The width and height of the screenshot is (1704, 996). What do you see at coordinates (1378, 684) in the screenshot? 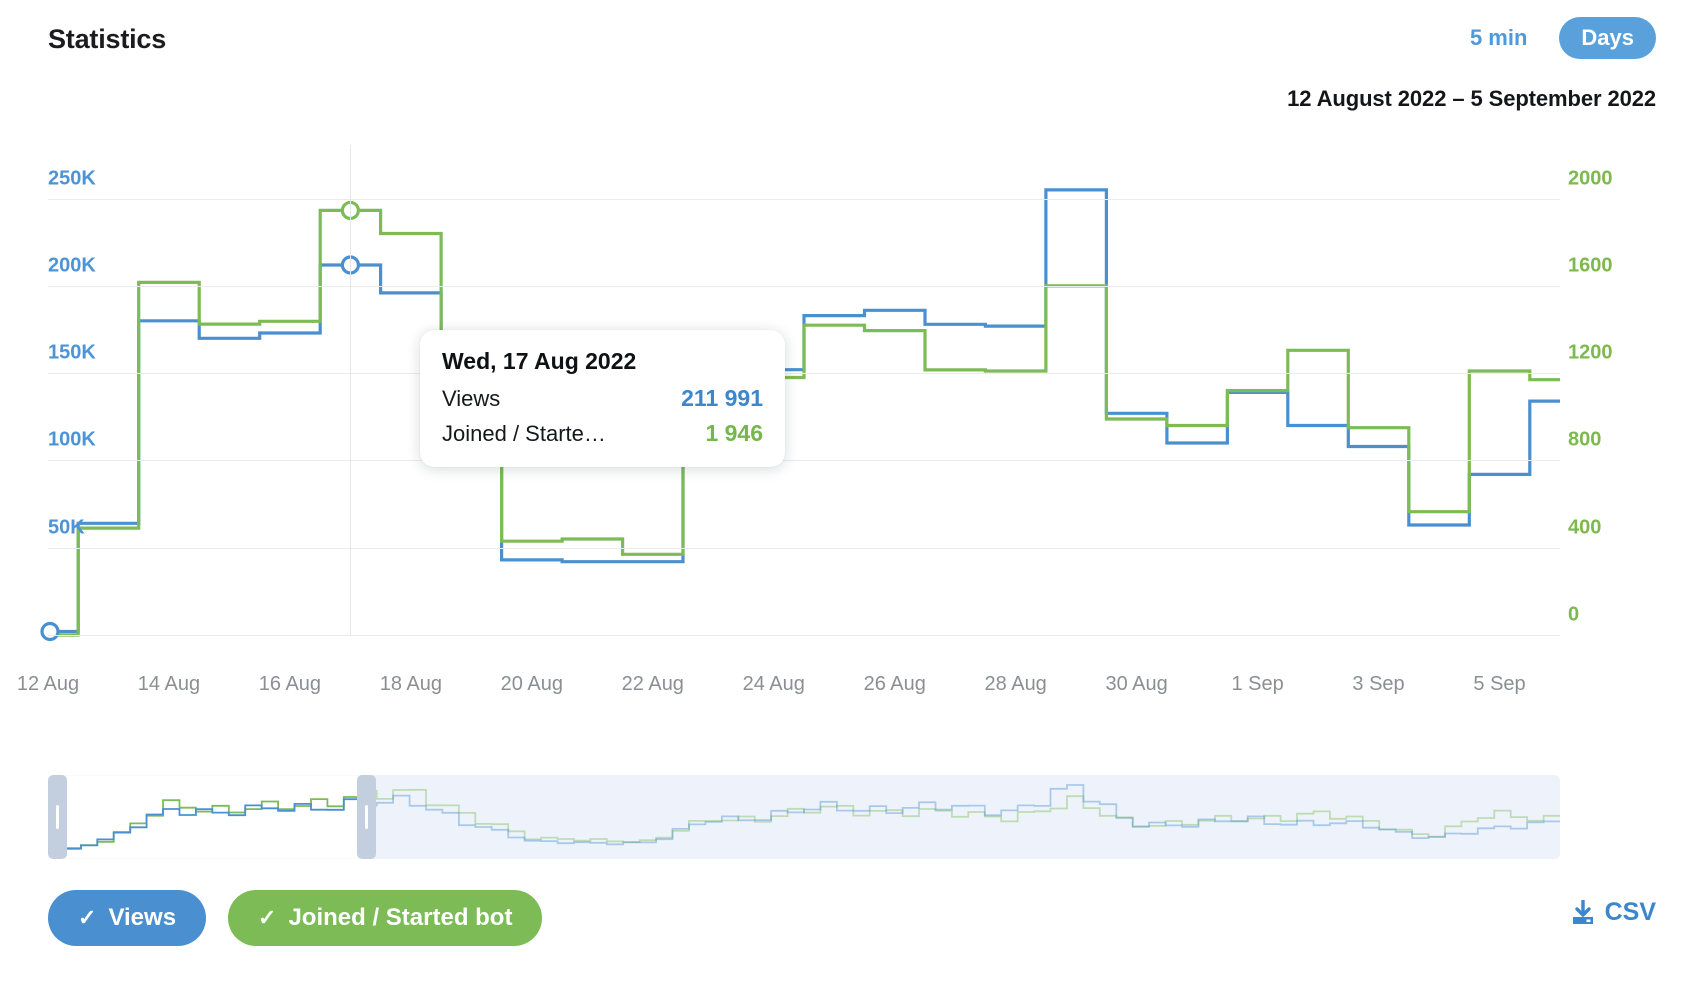
I see `x-axis-tick: 3 Sep` at bounding box center [1378, 684].